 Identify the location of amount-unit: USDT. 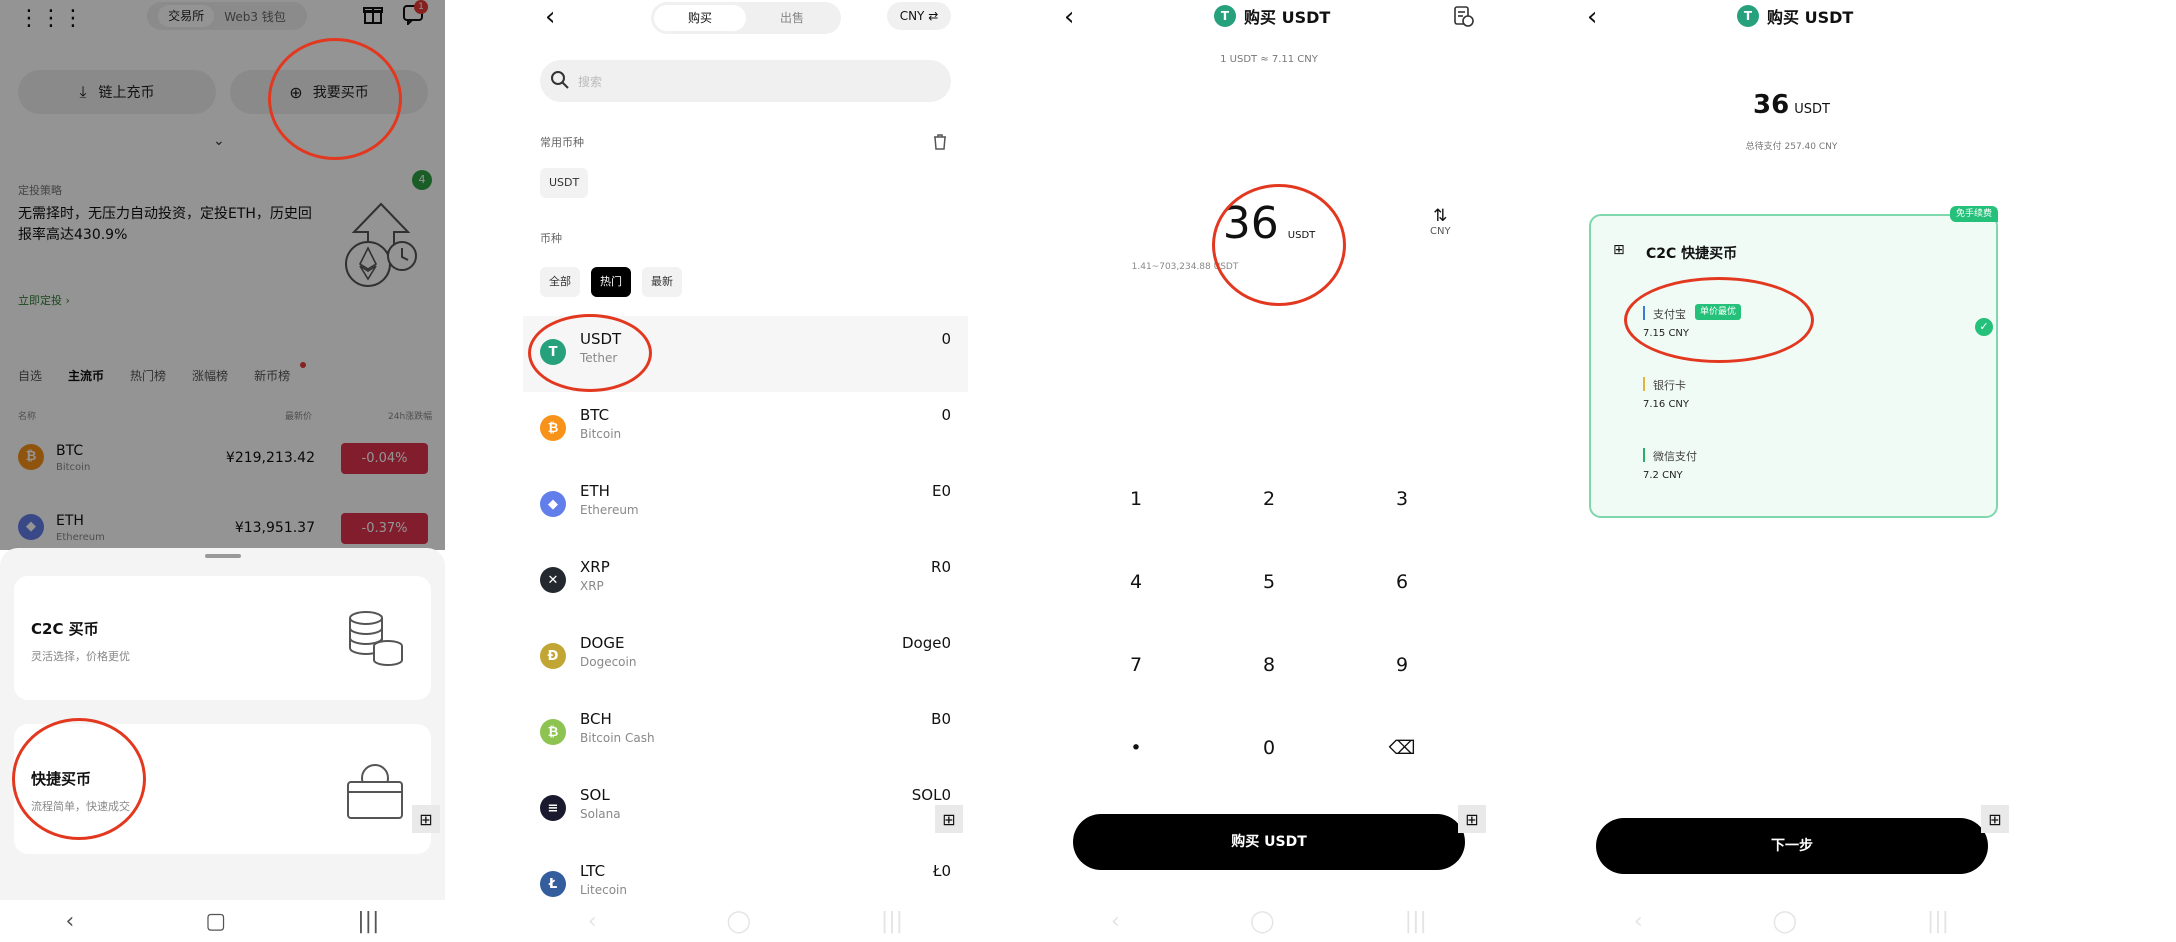
(1812, 109).